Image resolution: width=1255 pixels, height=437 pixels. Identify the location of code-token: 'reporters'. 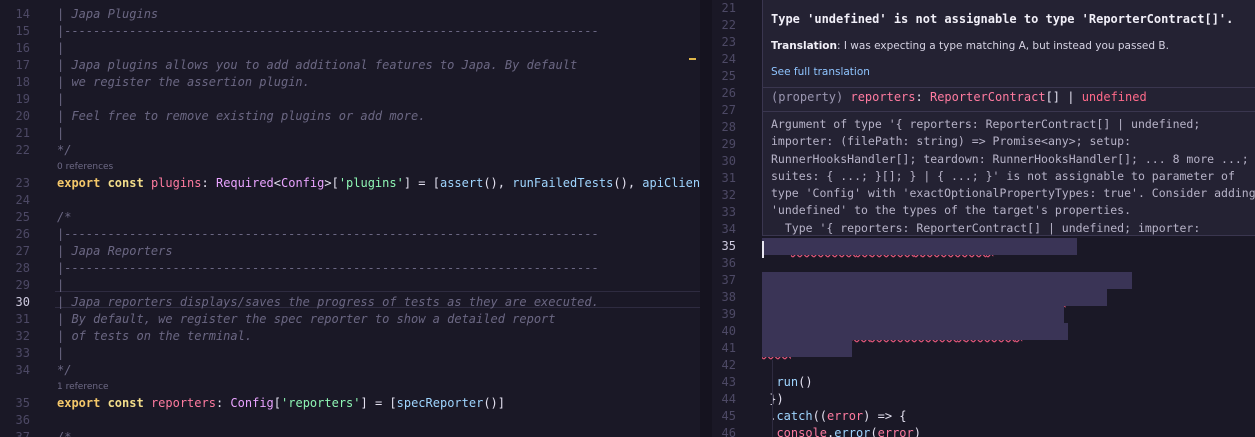
(321, 403).